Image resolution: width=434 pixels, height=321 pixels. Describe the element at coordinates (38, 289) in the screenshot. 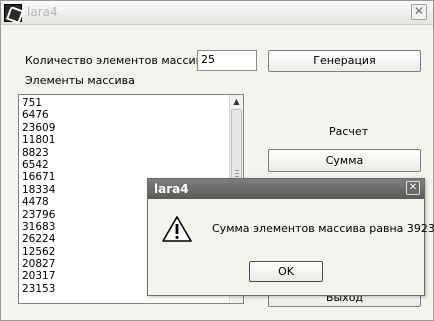

I see `list-item: 23153` at that location.